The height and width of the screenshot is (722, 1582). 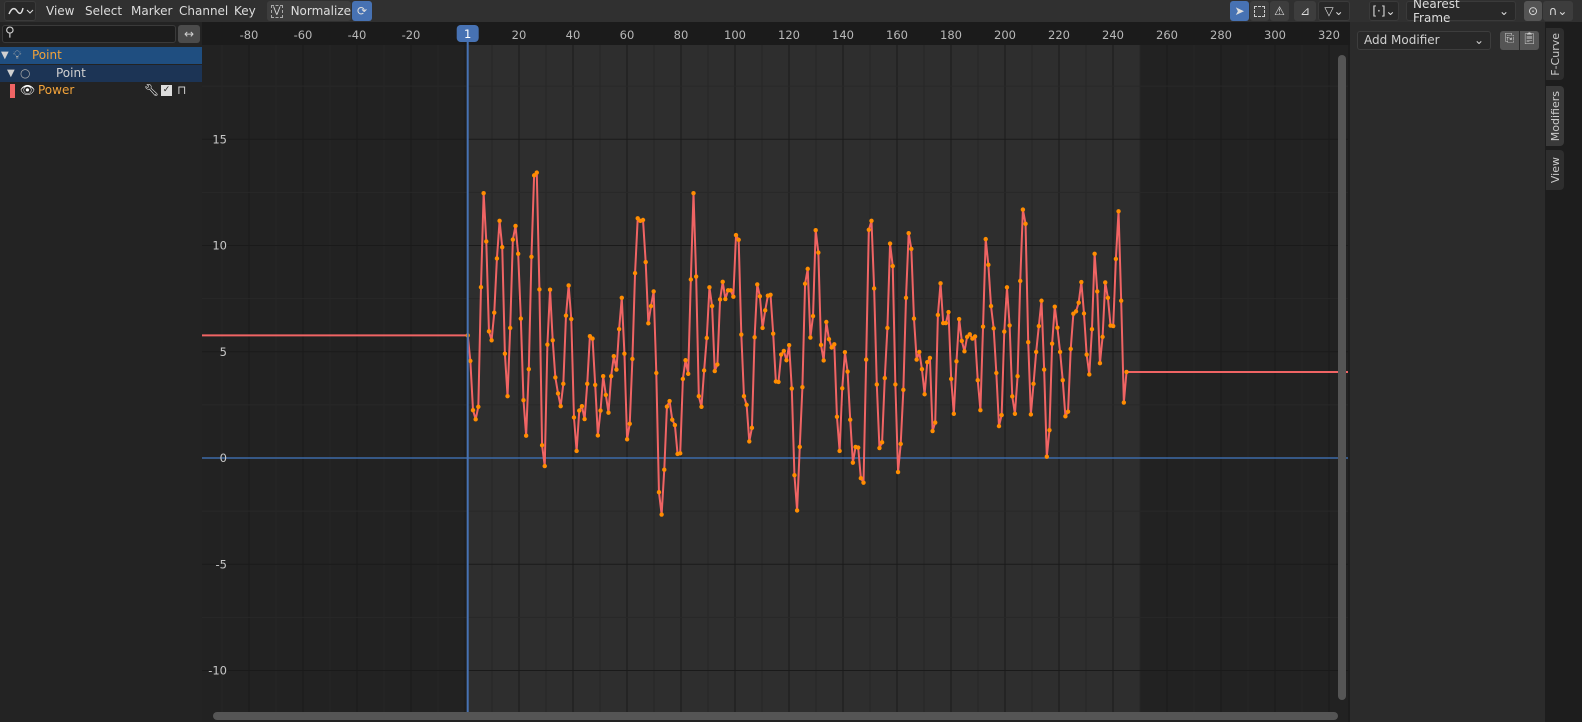 What do you see at coordinates (1555, 170) in the screenshot?
I see `tab-view: View` at bounding box center [1555, 170].